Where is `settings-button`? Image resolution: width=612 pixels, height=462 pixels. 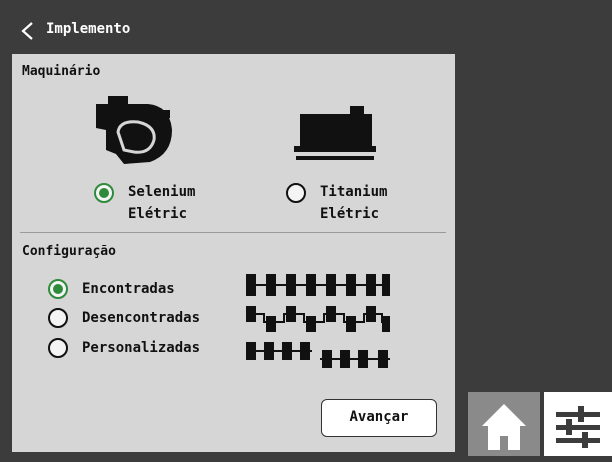
settings-button is located at coordinates (578, 424).